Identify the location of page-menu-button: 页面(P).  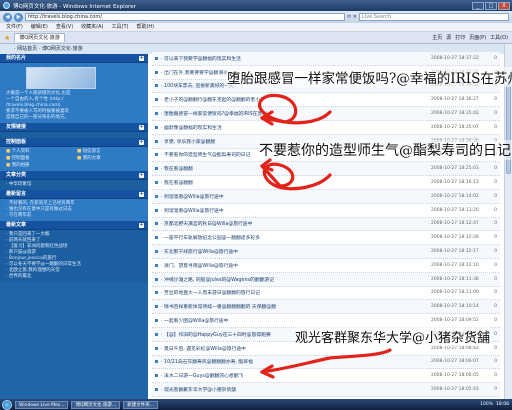
(477, 37).